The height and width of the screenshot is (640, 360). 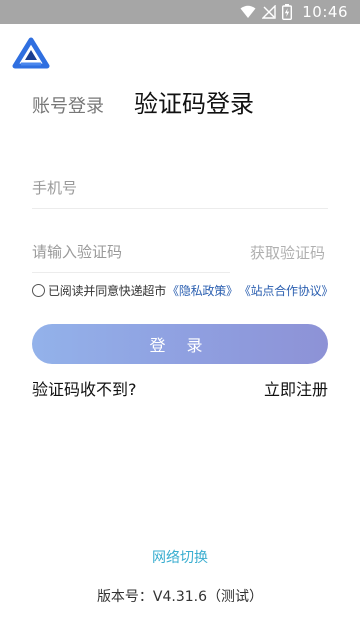 I want to click on status-bar: 10:46, so click(x=180, y=12).